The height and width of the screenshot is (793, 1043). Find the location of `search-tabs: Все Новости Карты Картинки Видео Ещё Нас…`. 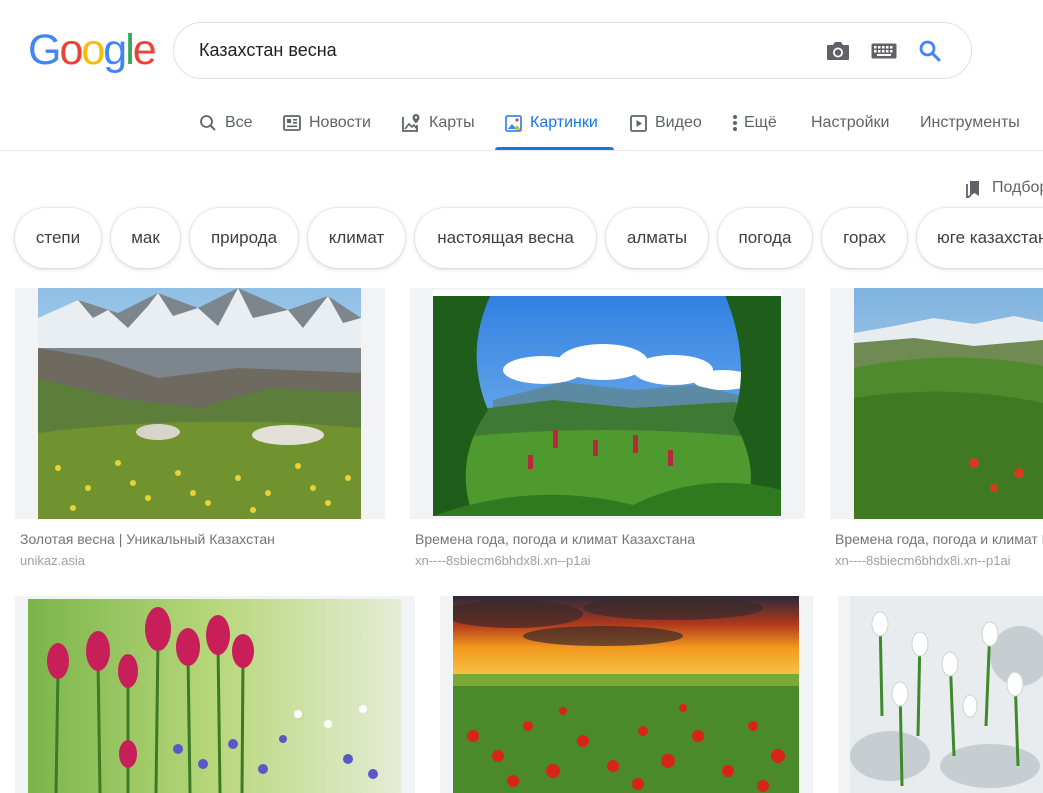

search-tabs: Все Новости Карты Картинки Видео Ещё Нас… is located at coordinates (521, 123).